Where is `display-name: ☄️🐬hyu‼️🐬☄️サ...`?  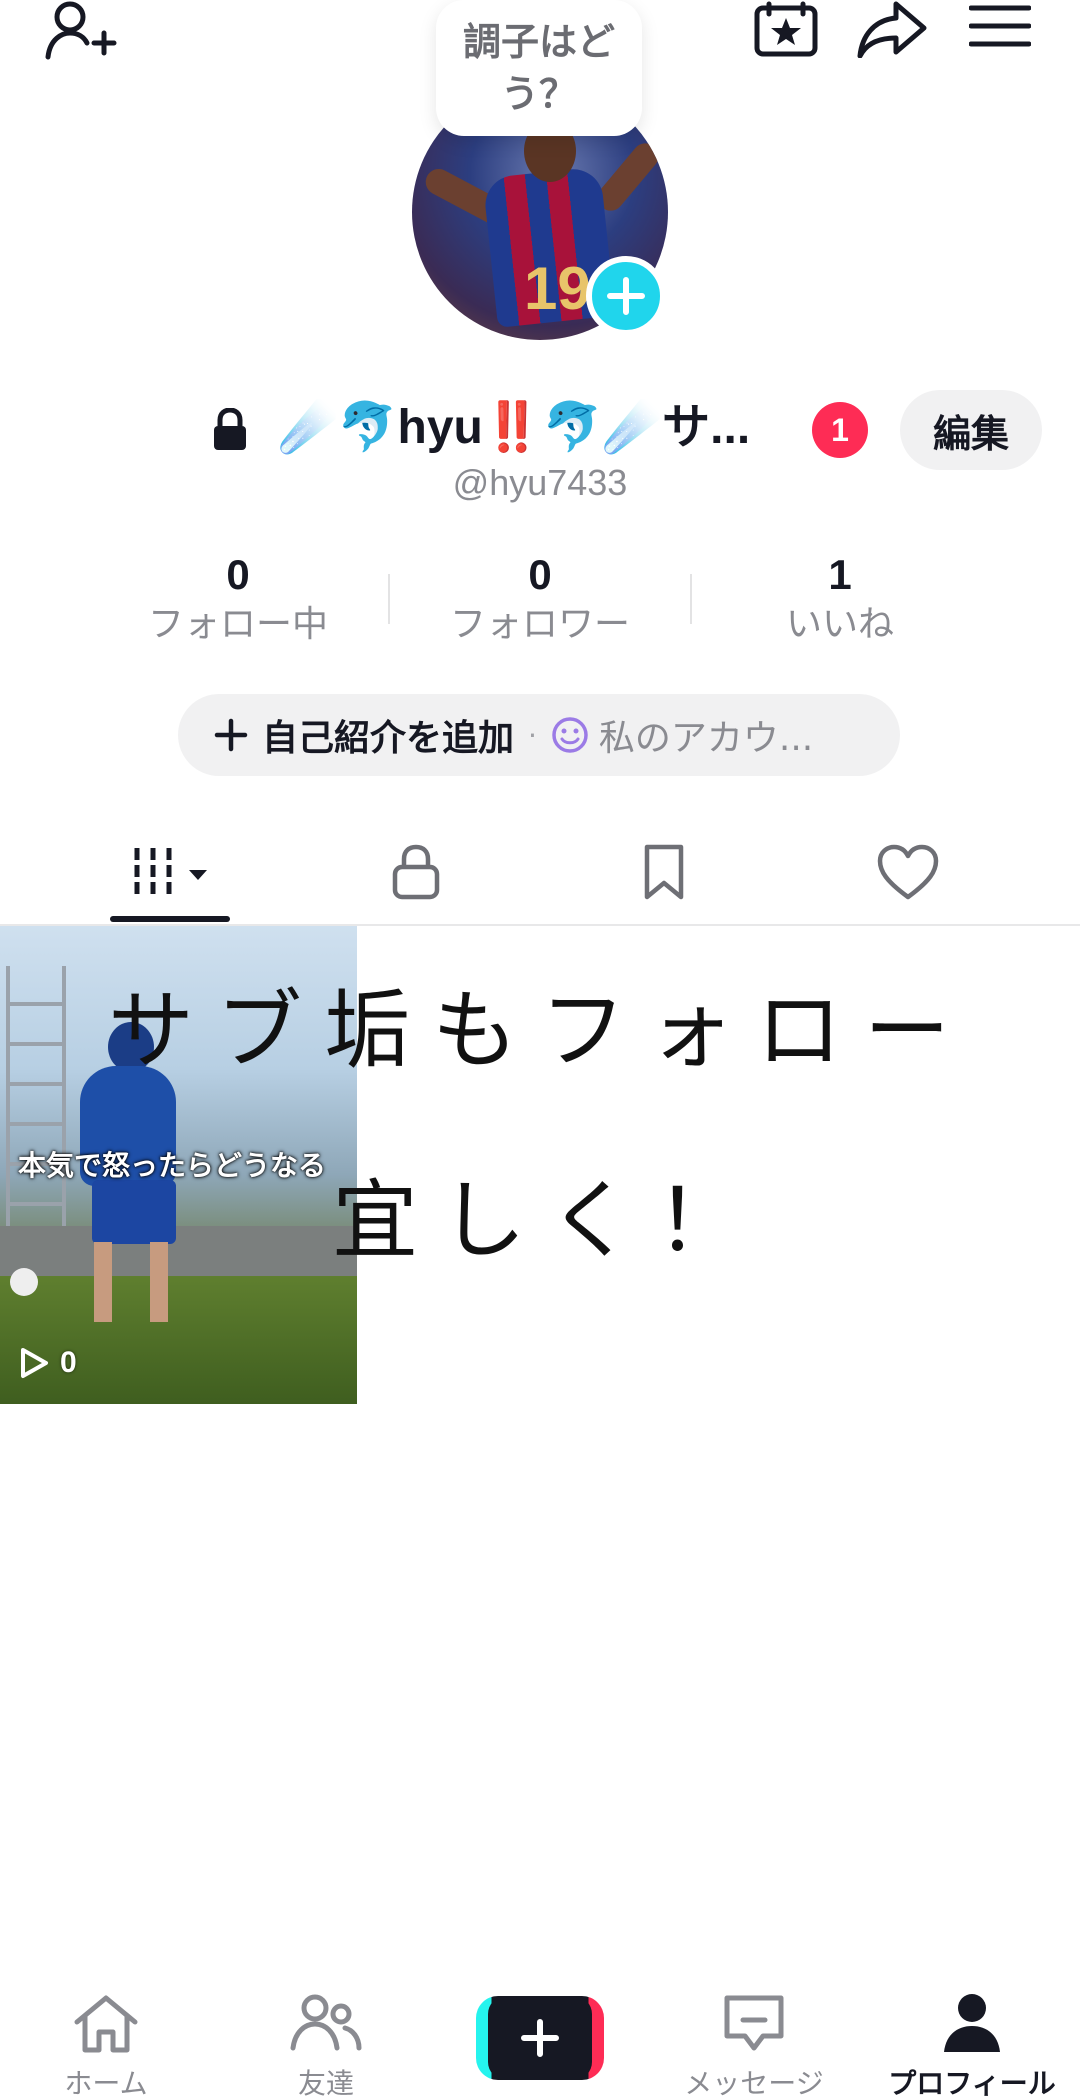 display-name: ☄️🐬hyu‼️🐬☄️サ... is located at coordinates (538, 428).